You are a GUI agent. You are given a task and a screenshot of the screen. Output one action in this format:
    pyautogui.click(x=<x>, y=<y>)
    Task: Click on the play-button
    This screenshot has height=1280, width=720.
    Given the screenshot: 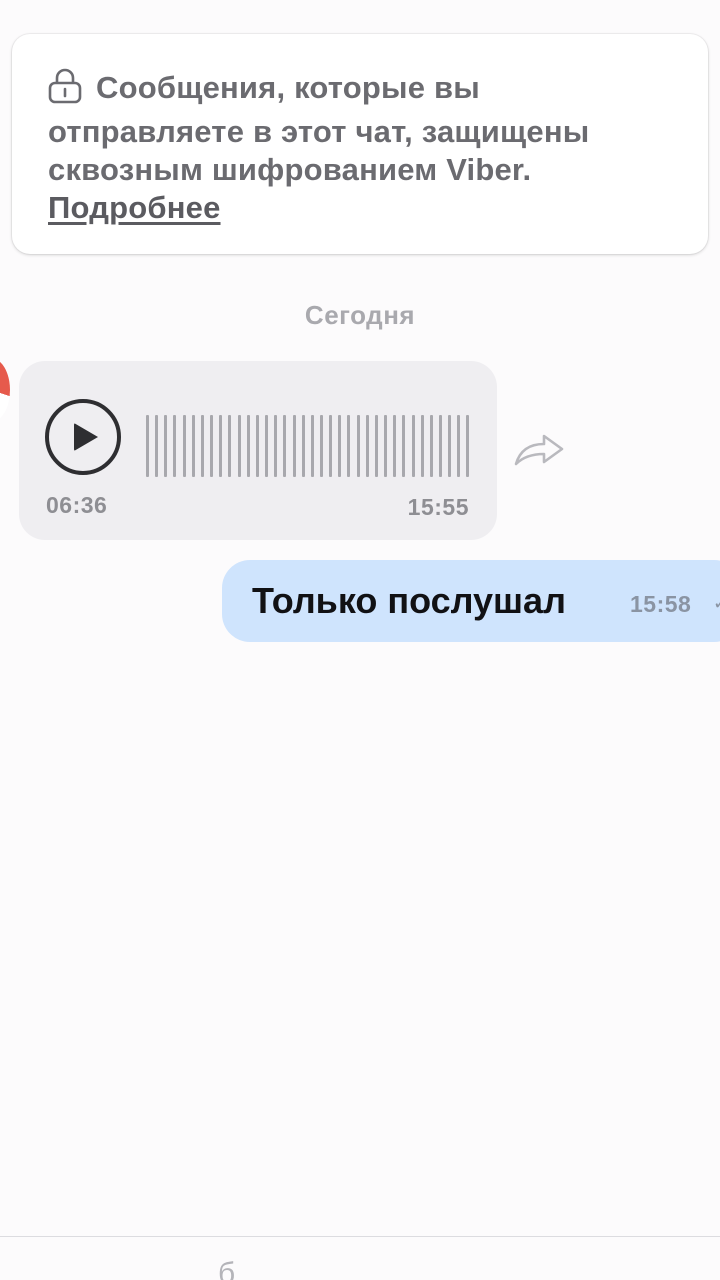 What is the action you would take?
    pyautogui.click(x=83, y=437)
    